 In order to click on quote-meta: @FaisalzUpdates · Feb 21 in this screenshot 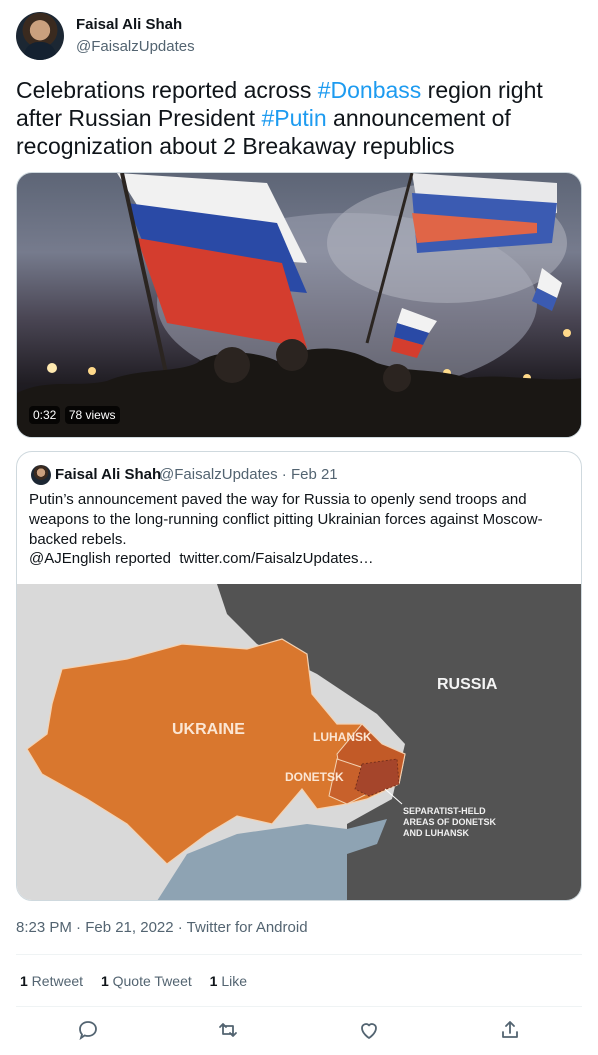, I will do `click(248, 474)`.